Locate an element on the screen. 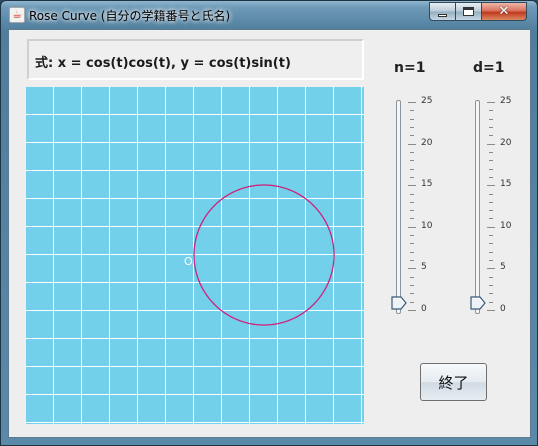 The image size is (538, 446). maximize-icon is located at coordinates (468, 11).